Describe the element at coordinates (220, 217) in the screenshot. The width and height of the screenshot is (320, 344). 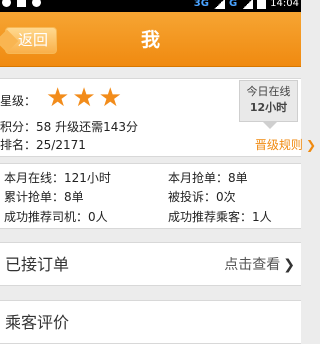
I see `referred-passengers-stat: 成功推荐乘客：1人` at that location.